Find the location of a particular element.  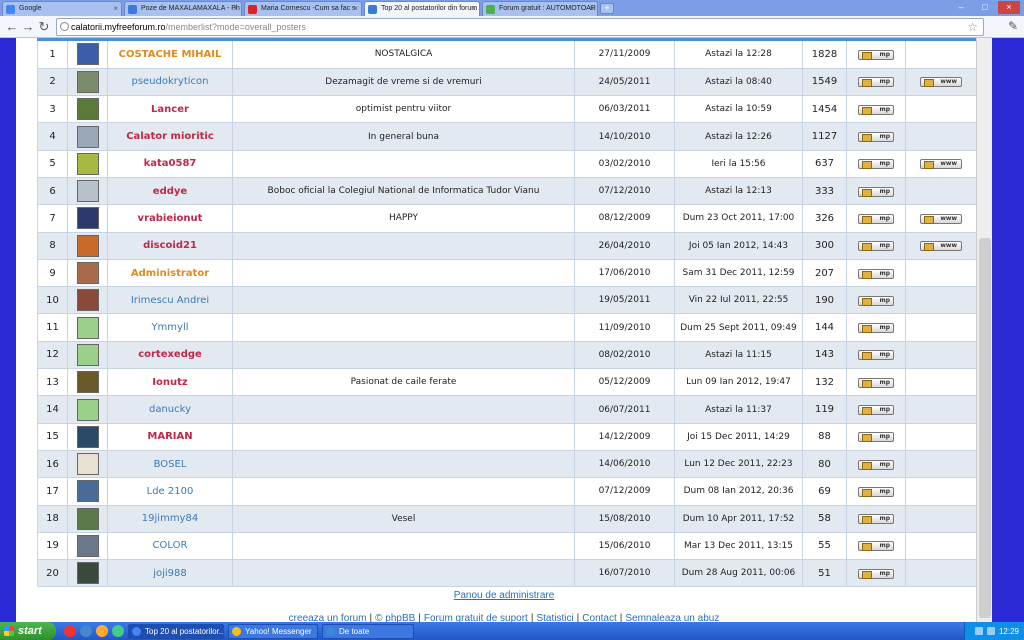

username-link: joji988 is located at coordinates (170, 573).